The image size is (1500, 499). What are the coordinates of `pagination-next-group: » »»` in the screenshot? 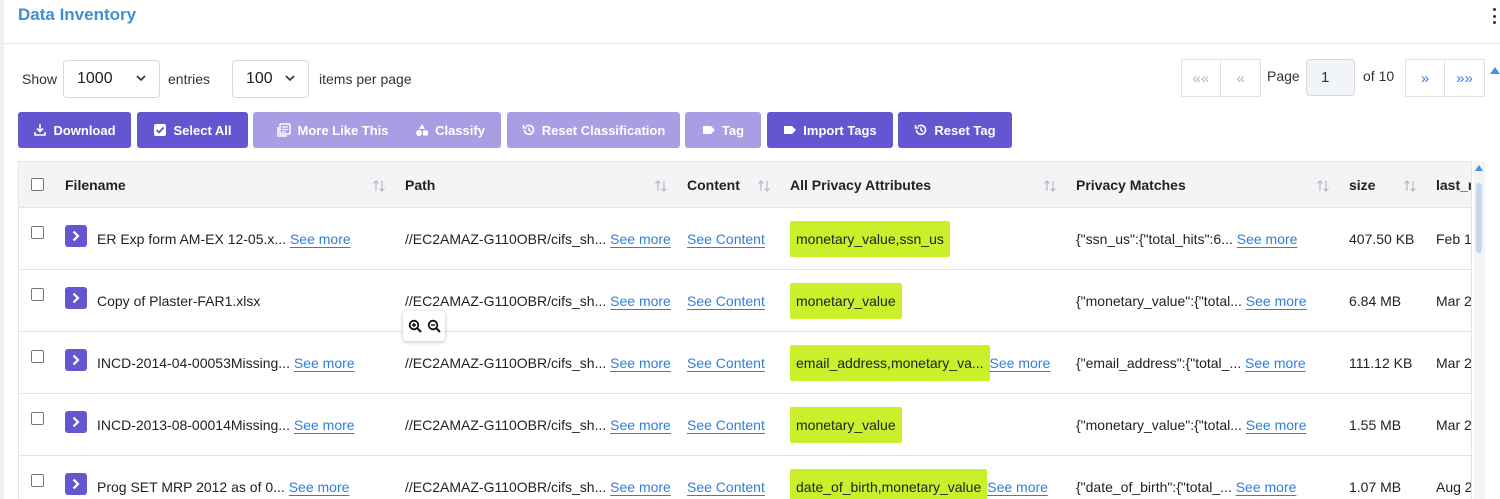 It's located at (1445, 78).